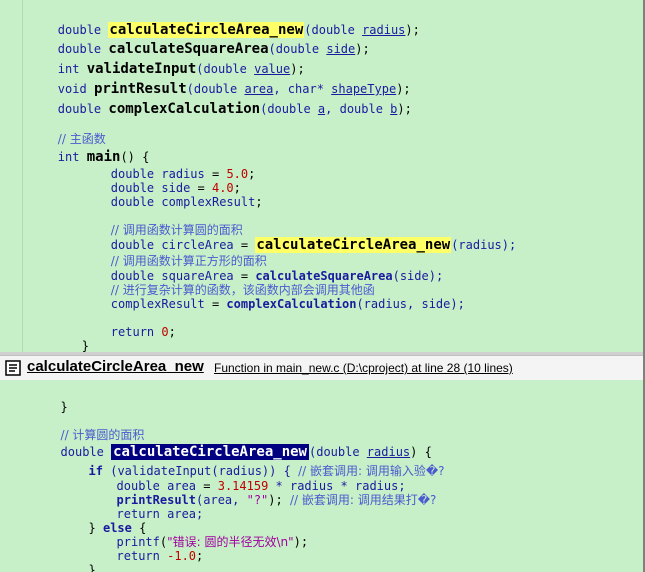  What do you see at coordinates (56, 334) in the screenshot?
I see `code-line-close: }` at bounding box center [56, 334].